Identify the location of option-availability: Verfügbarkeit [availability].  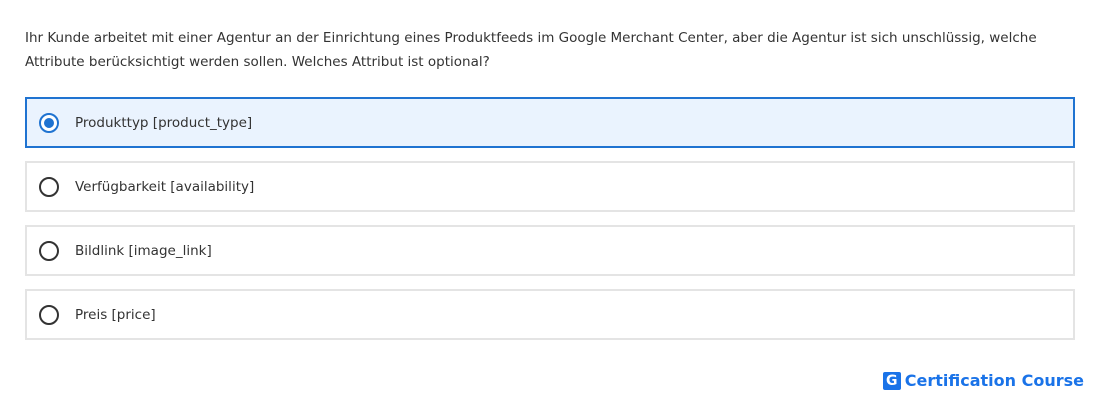
(550, 186).